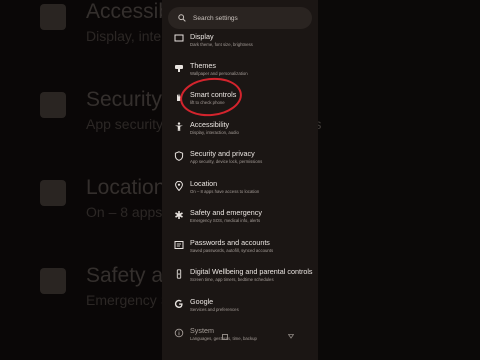 The width and height of the screenshot is (480, 360). I want to click on settings-item-google: Google Services and preferences, so click(240, 310).